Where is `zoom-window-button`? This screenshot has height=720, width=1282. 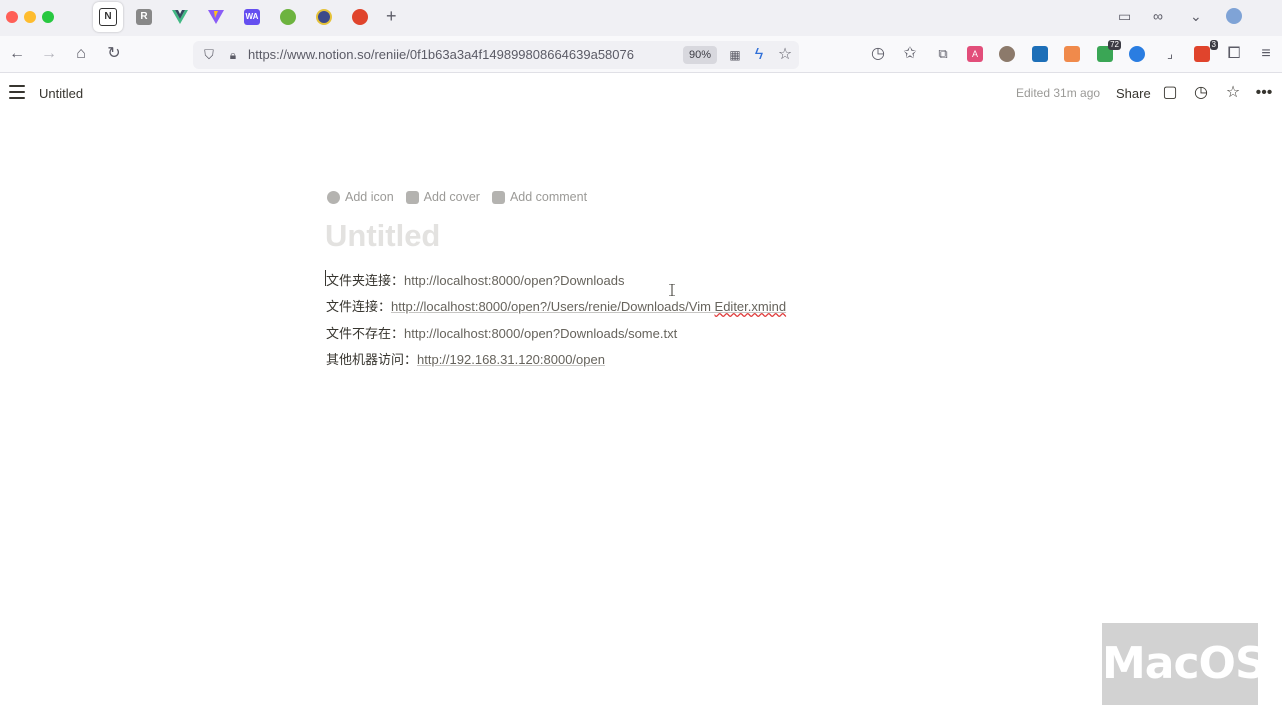 zoom-window-button is located at coordinates (48, 17).